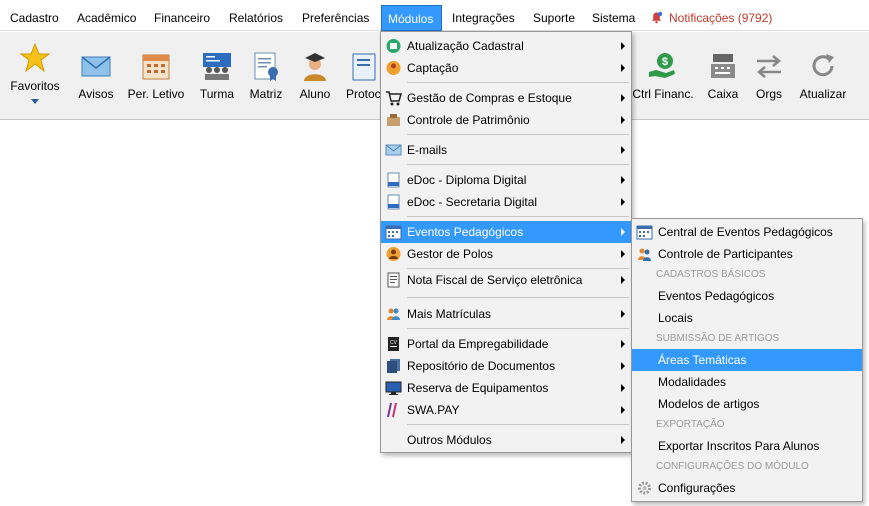 The width and height of the screenshot is (869, 506). What do you see at coordinates (697, 488) in the screenshot?
I see `menu-item-label: Configurações` at bounding box center [697, 488].